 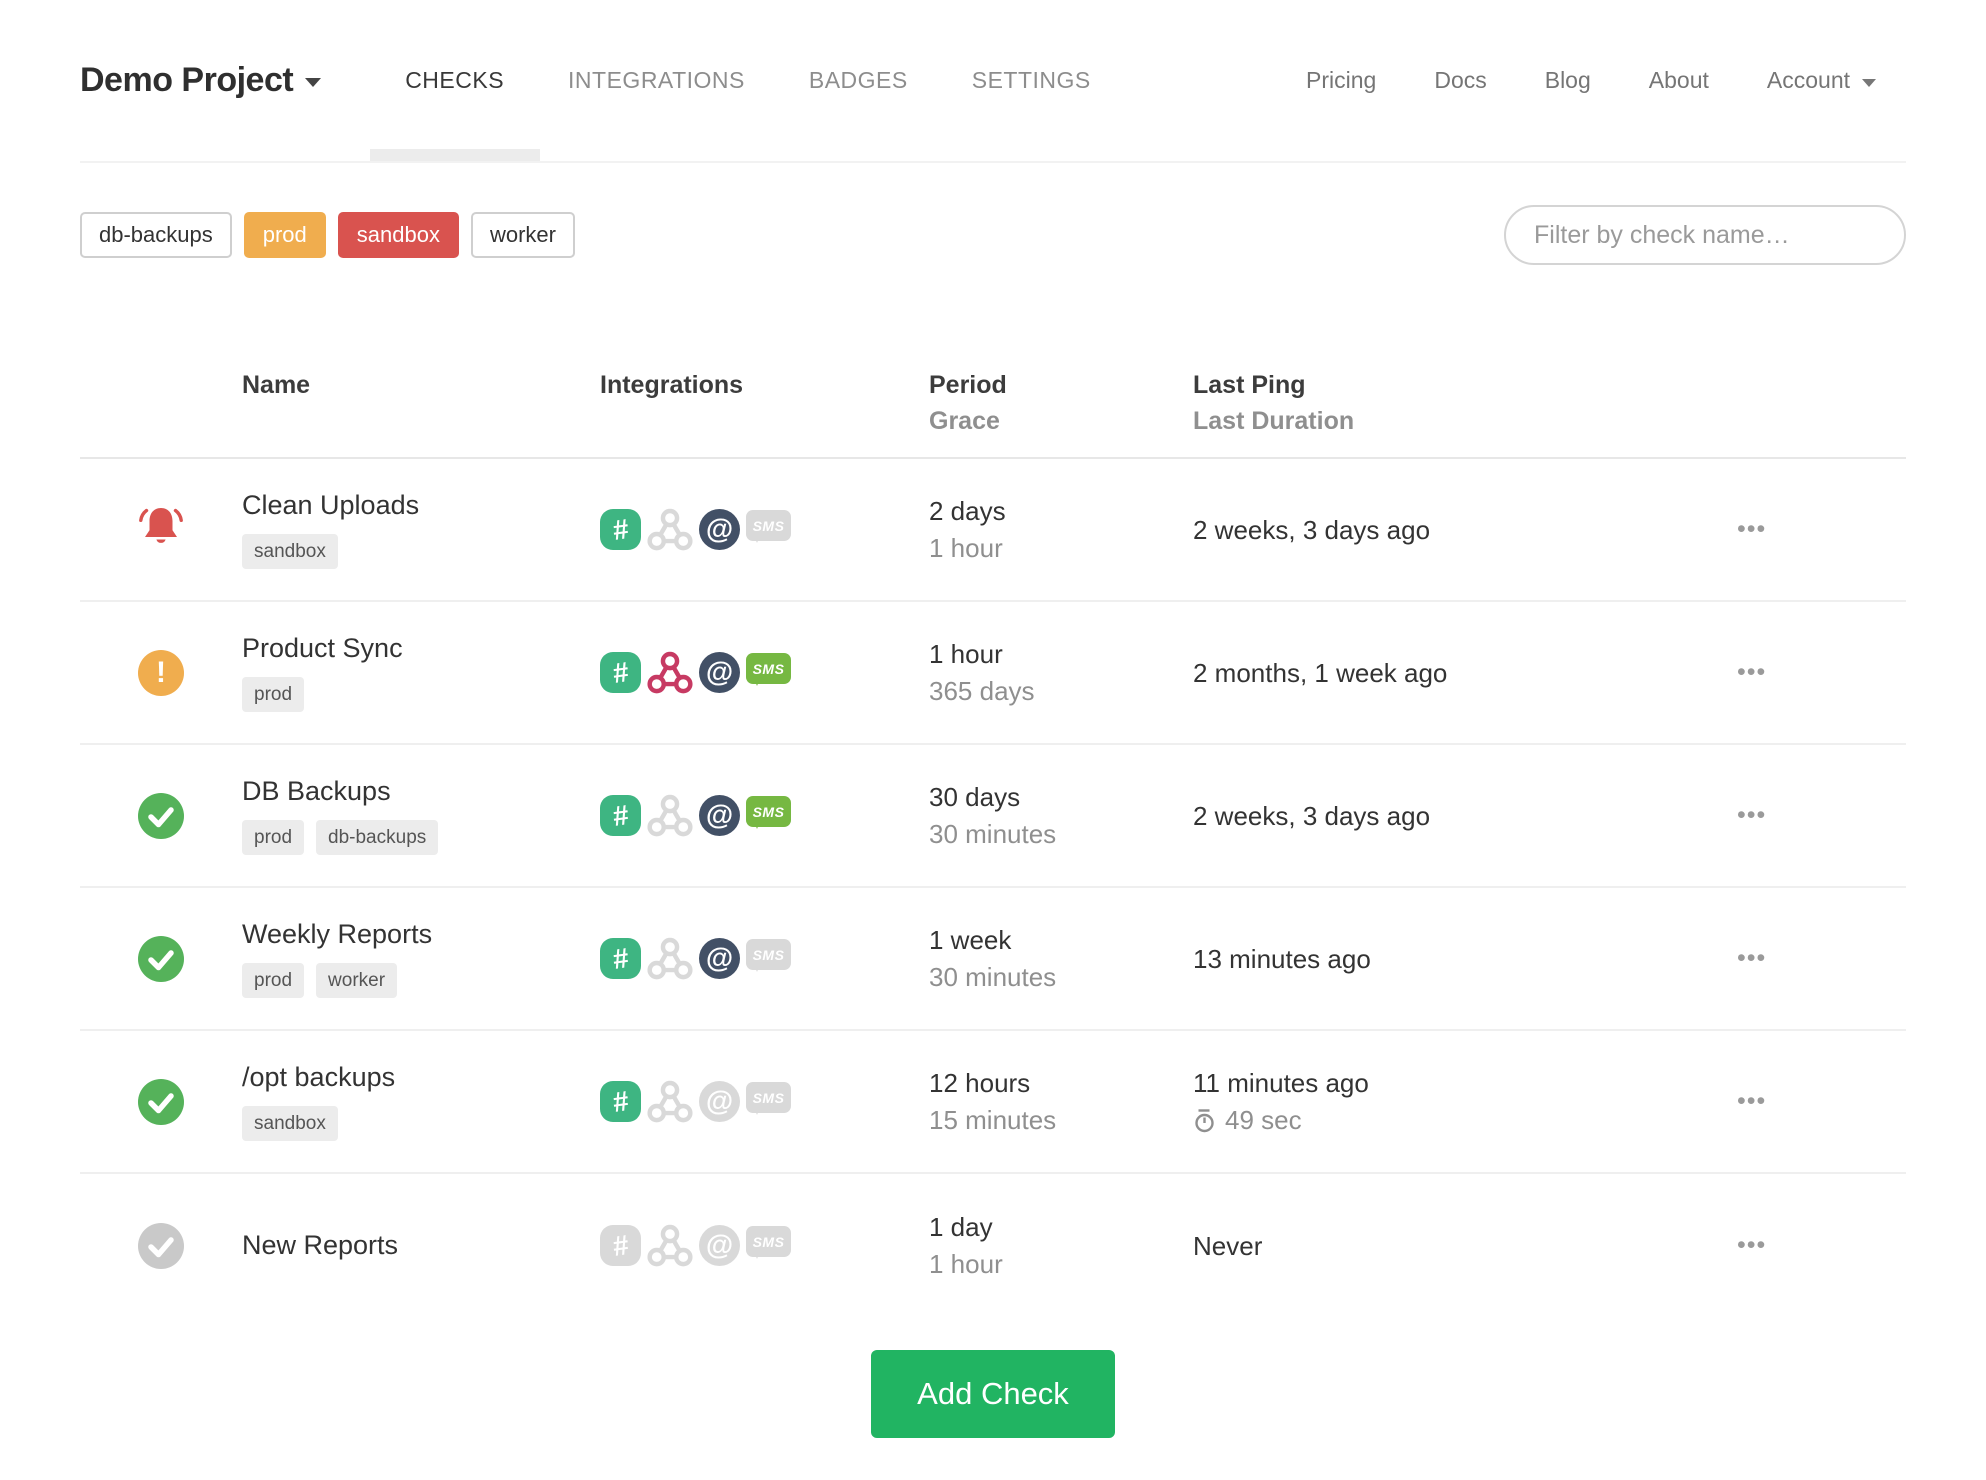 What do you see at coordinates (421, 672) in the screenshot?
I see `check-name-cell: Product Sync prod` at bounding box center [421, 672].